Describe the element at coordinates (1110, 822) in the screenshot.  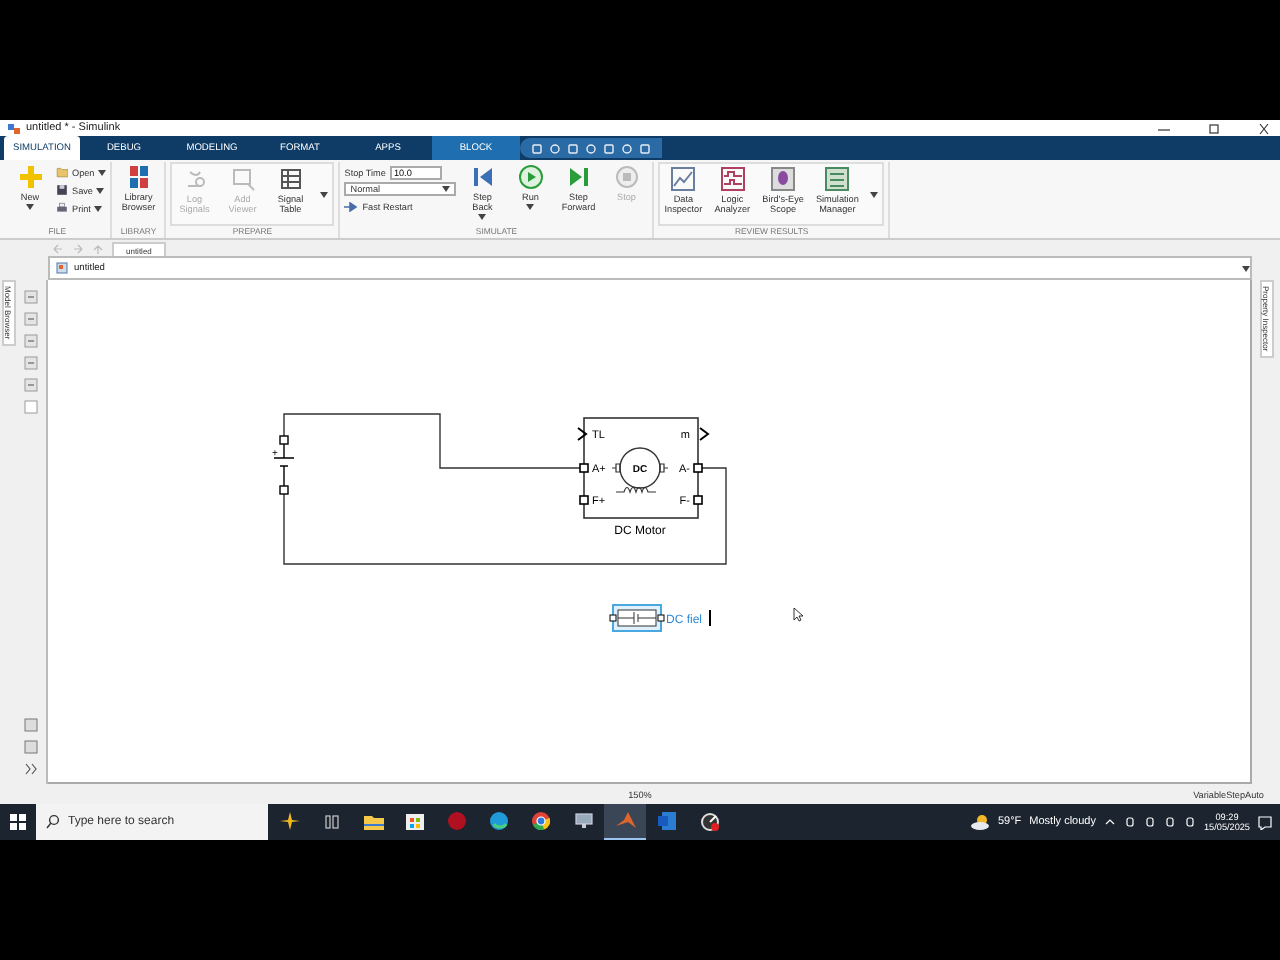
I see `chevron-up-icon` at that location.